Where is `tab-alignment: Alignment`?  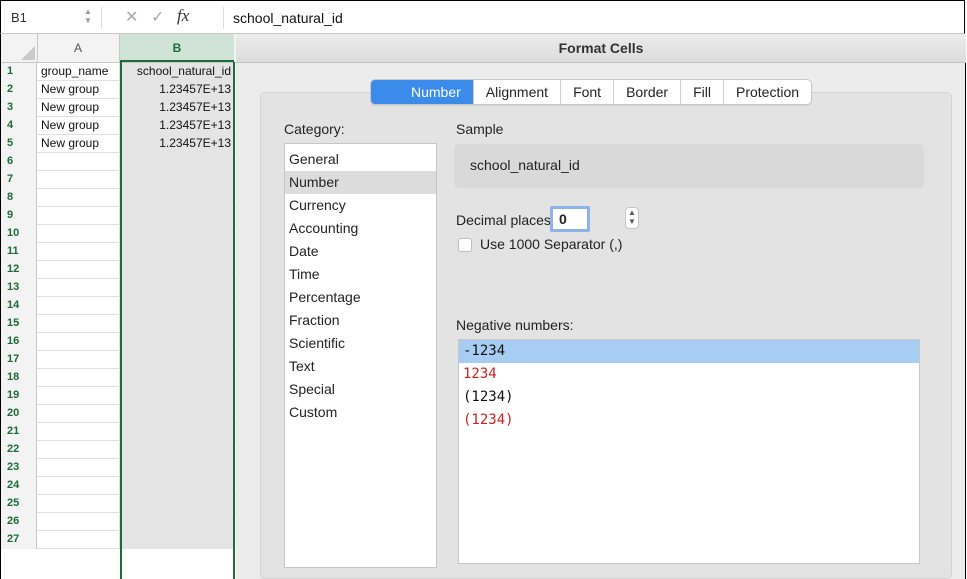 tab-alignment: Alignment is located at coordinates (518, 92).